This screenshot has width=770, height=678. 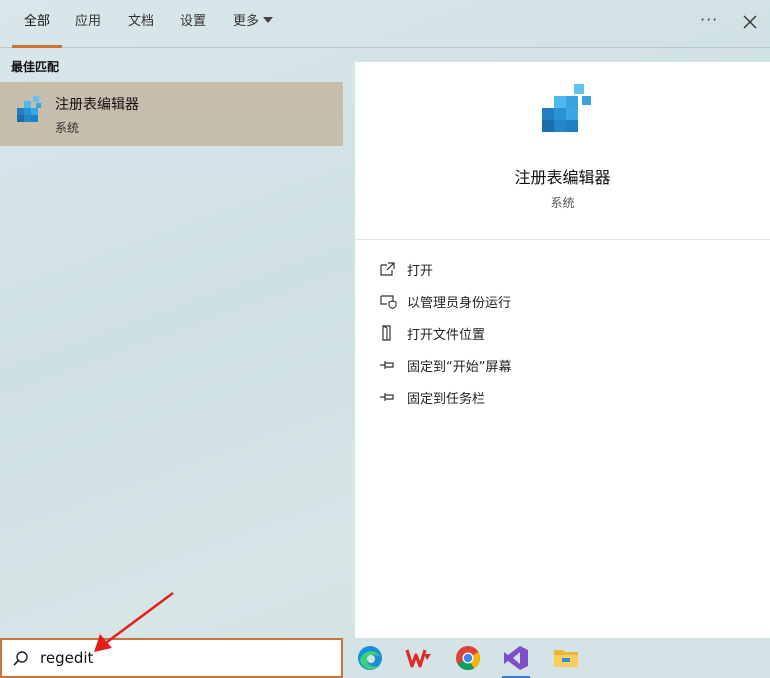 I want to click on action-pin-to-start: 固定到“开始”屏幕, so click(x=525, y=365).